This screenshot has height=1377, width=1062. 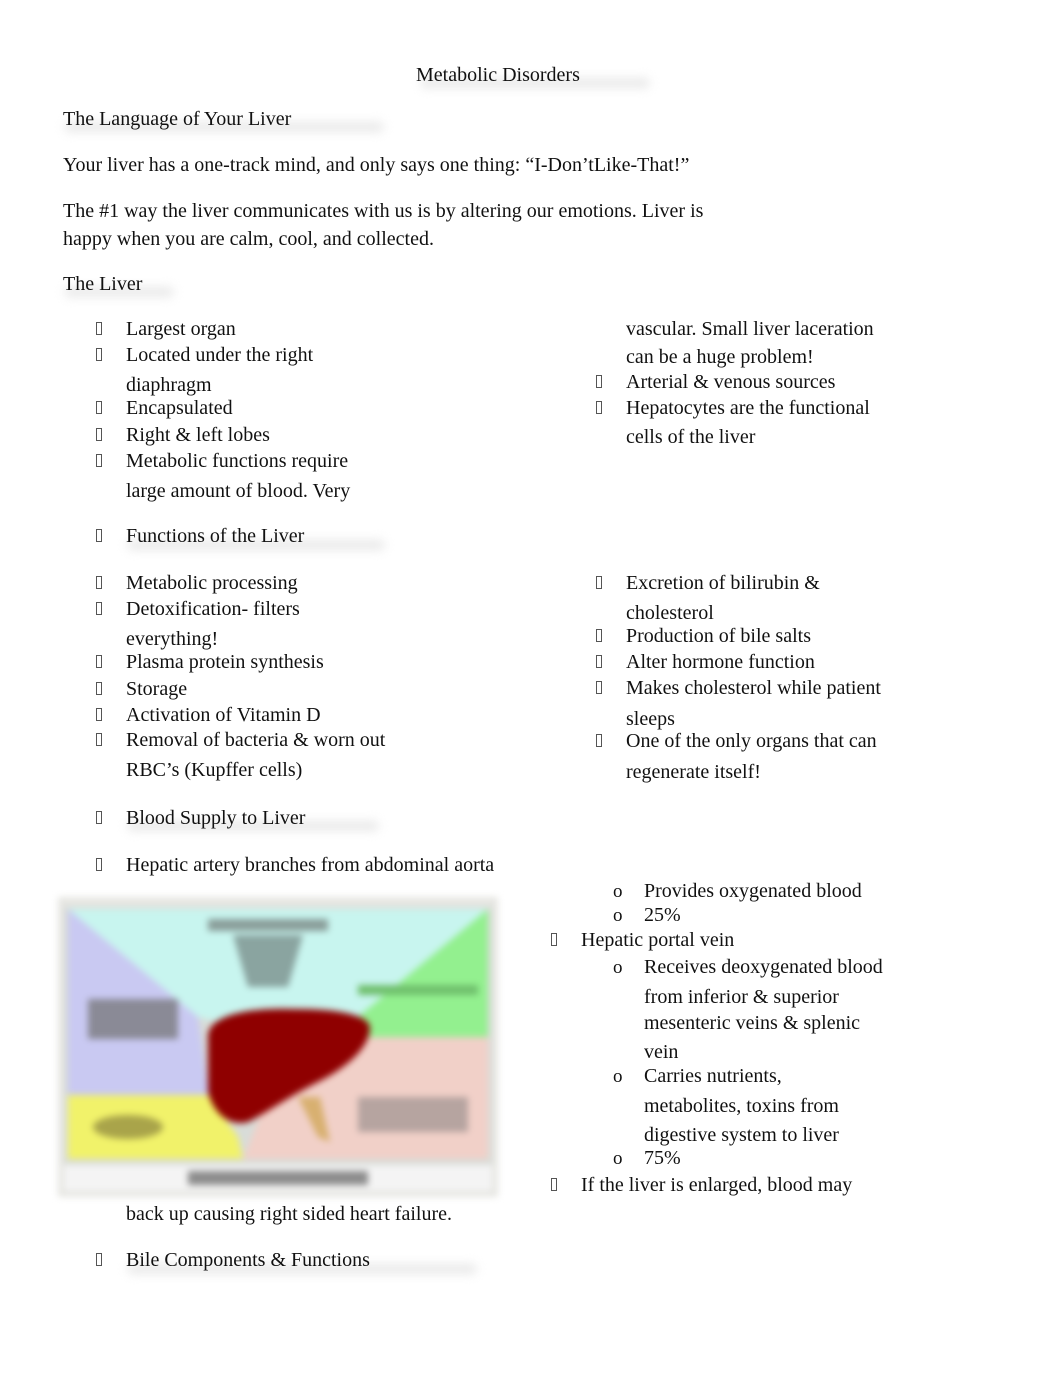 What do you see at coordinates (418, 990) in the screenshot?
I see `diagram-label-right` at bounding box center [418, 990].